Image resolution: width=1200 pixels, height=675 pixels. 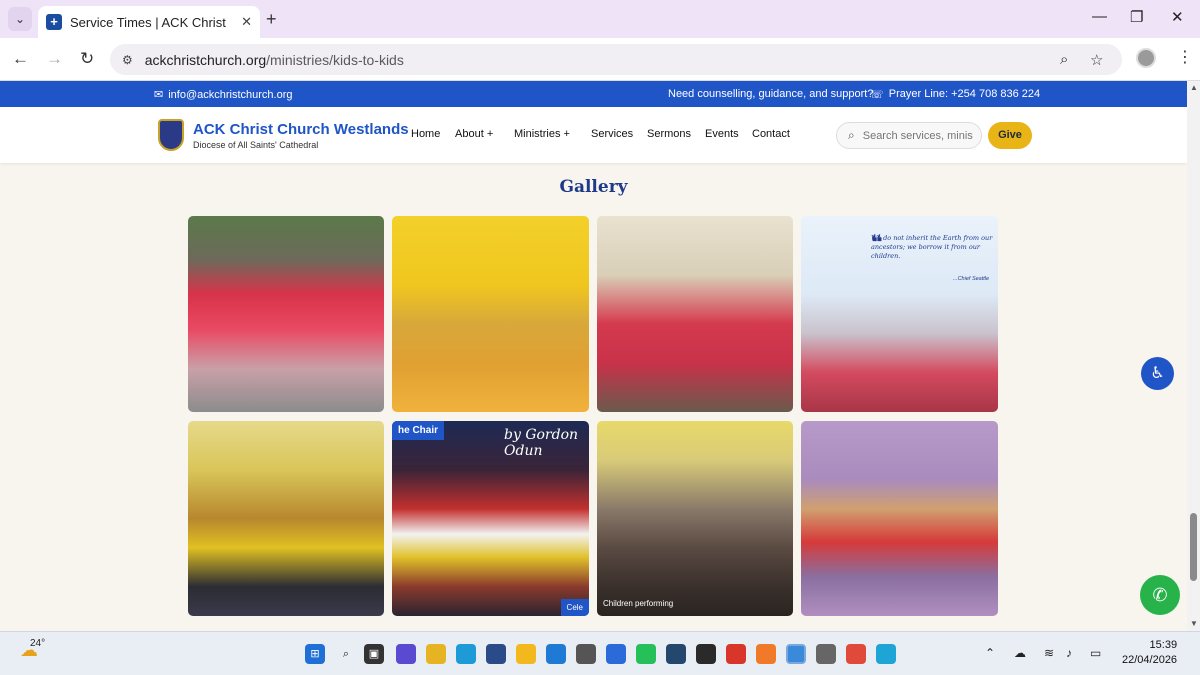 I want to click on whatsapp-chat-icon: ✆, so click(x=1160, y=595).